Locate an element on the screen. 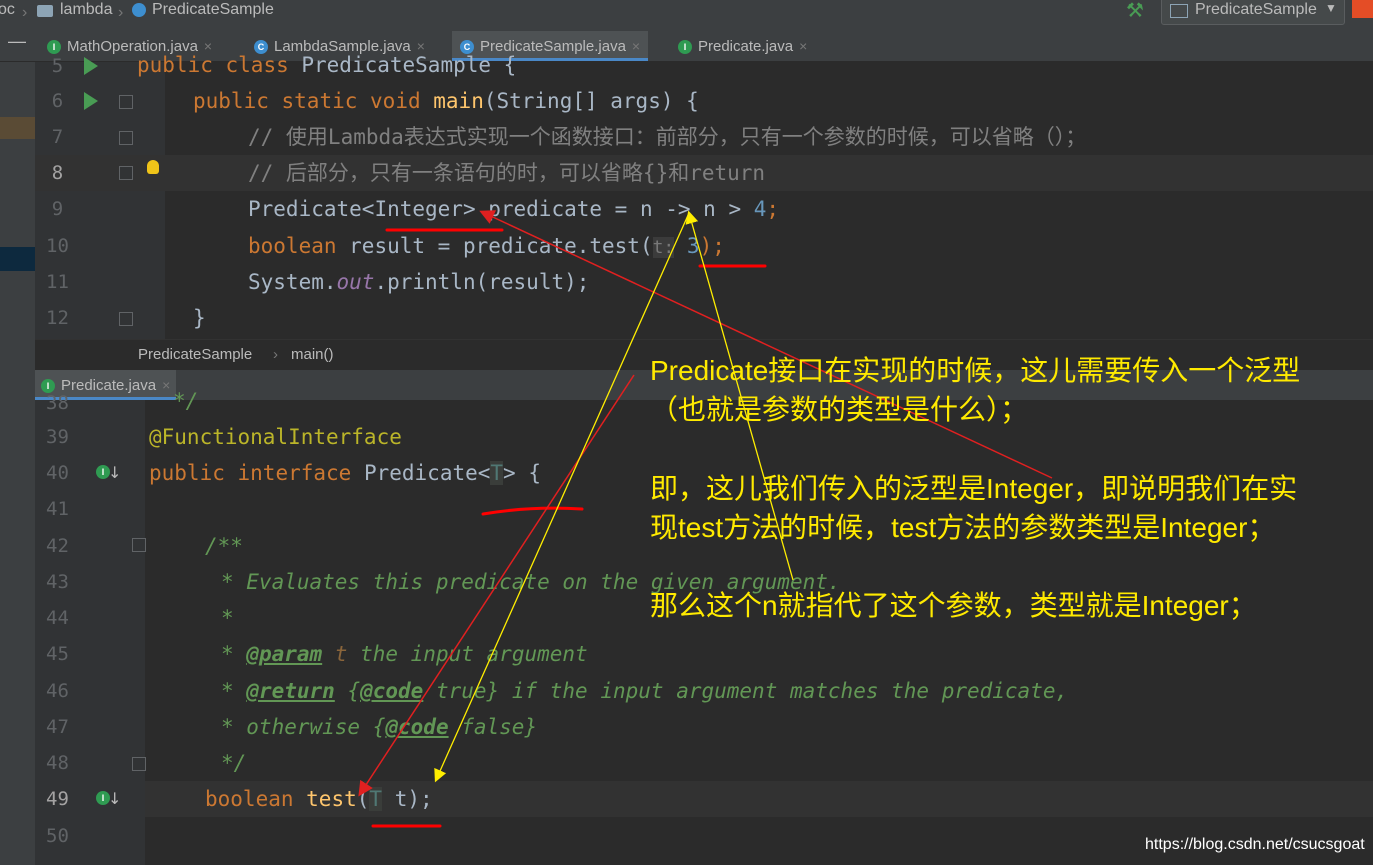  note-integer-line2: 现test方法的时候，test方法的参数类型是Integer； is located at coordinates (963, 527).